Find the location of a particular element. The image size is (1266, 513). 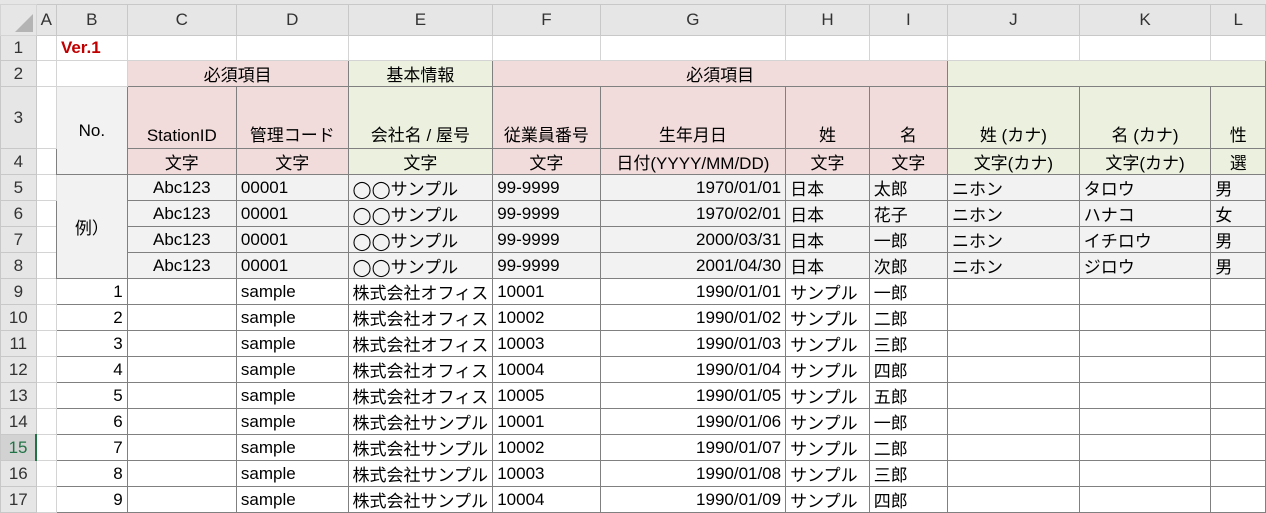

example-cell: 次郎 is located at coordinates (908, 265).